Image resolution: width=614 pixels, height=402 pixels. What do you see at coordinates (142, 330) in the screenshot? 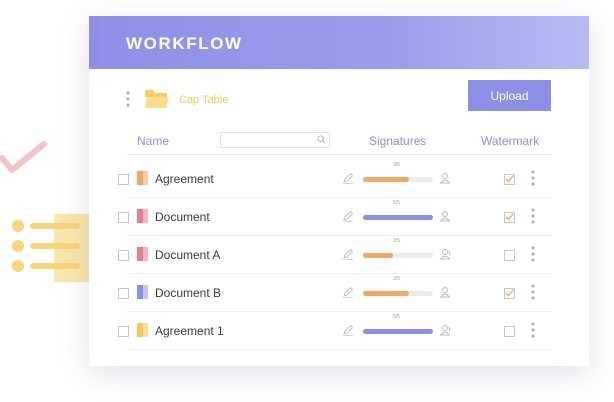
I see `yellow-document-icon` at bounding box center [142, 330].